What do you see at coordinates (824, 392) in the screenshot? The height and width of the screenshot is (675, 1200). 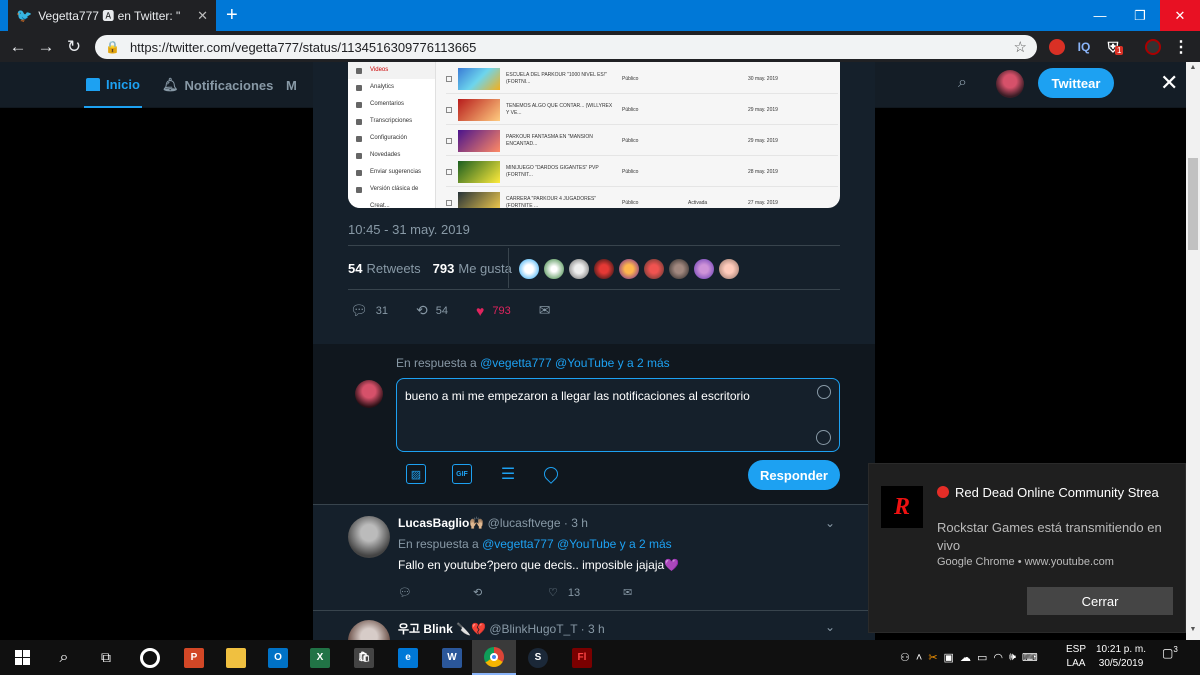 I see `emoji-icon` at bounding box center [824, 392].